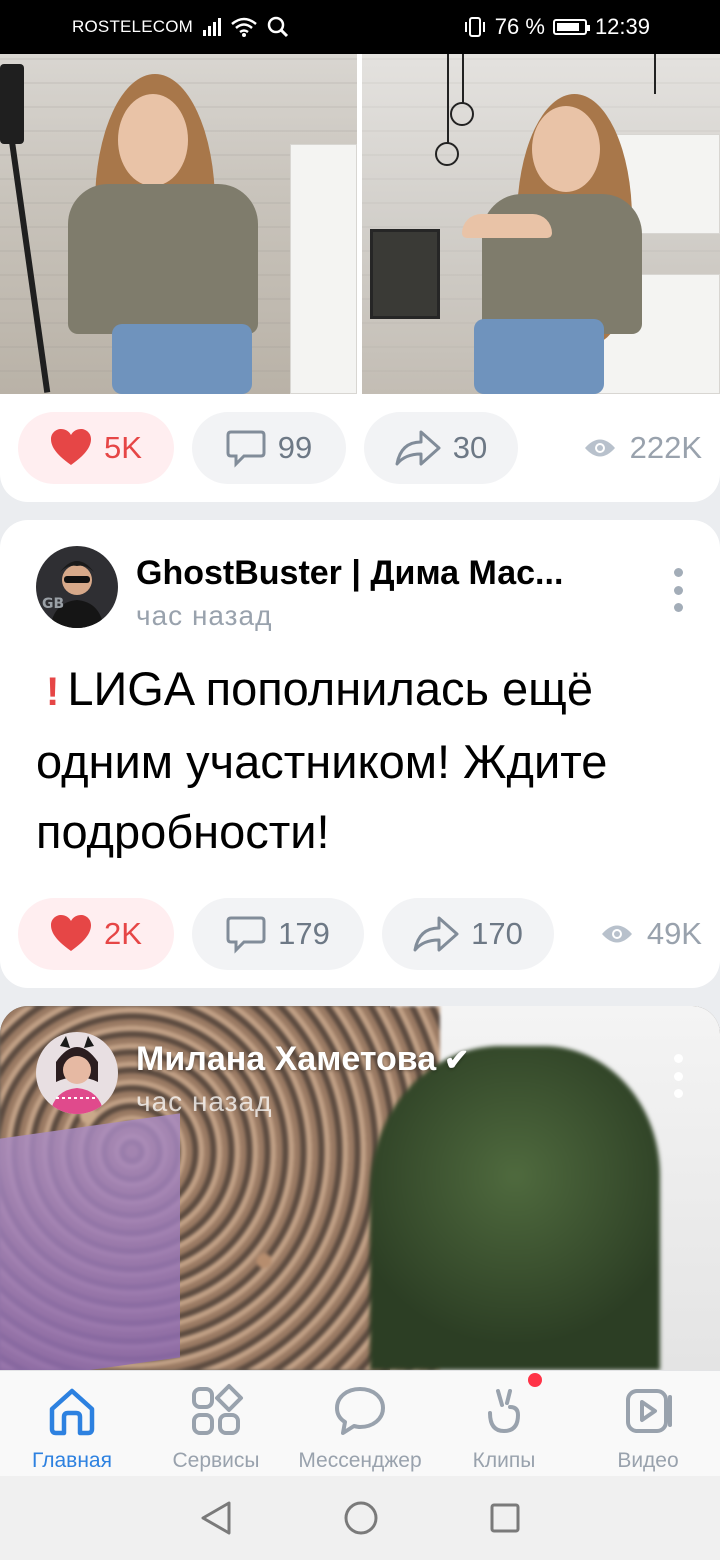 Image resolution: width=720 pixels, height=1560 pixels. Describe the element at coordinates (212, 27) in the screenshot. I see `signal-icon` at that location.